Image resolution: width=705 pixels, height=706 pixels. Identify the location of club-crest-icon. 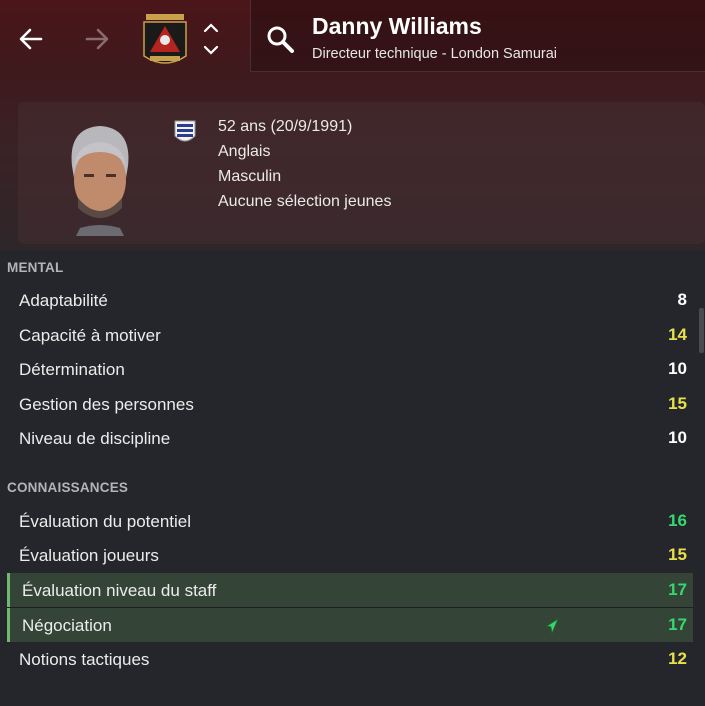
(165, 41).